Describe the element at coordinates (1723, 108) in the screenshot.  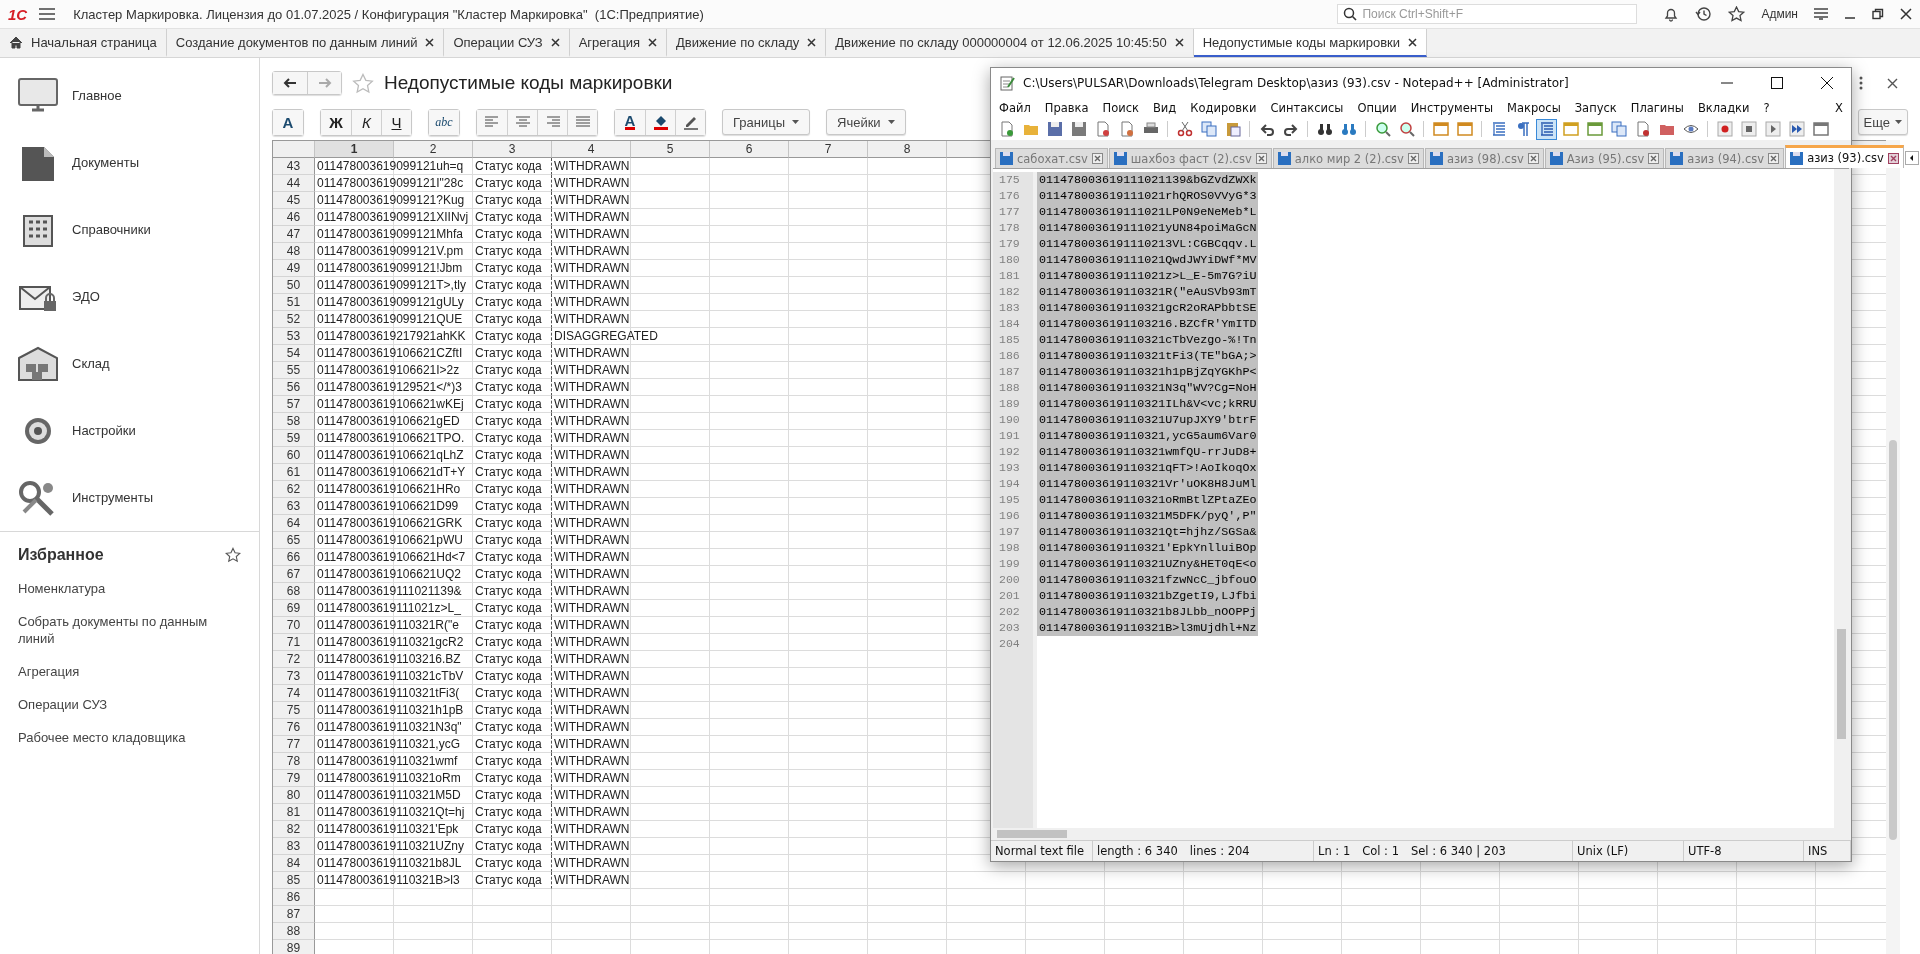
I see `menu-item: Вкладки` at that location.